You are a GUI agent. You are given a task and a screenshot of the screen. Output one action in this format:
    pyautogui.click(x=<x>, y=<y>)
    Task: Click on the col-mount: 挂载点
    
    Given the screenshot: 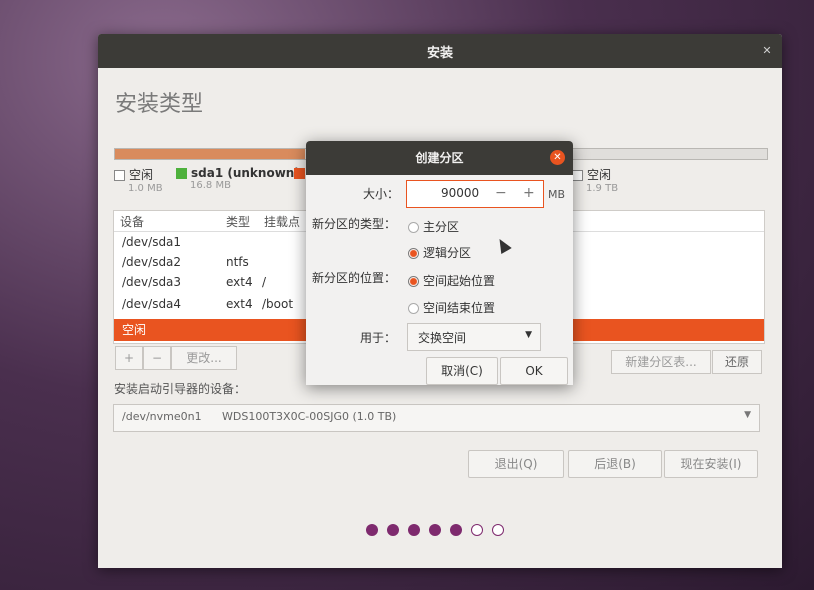 What is the action you would take?
    pyautogui.click(x=282, y=221)
    